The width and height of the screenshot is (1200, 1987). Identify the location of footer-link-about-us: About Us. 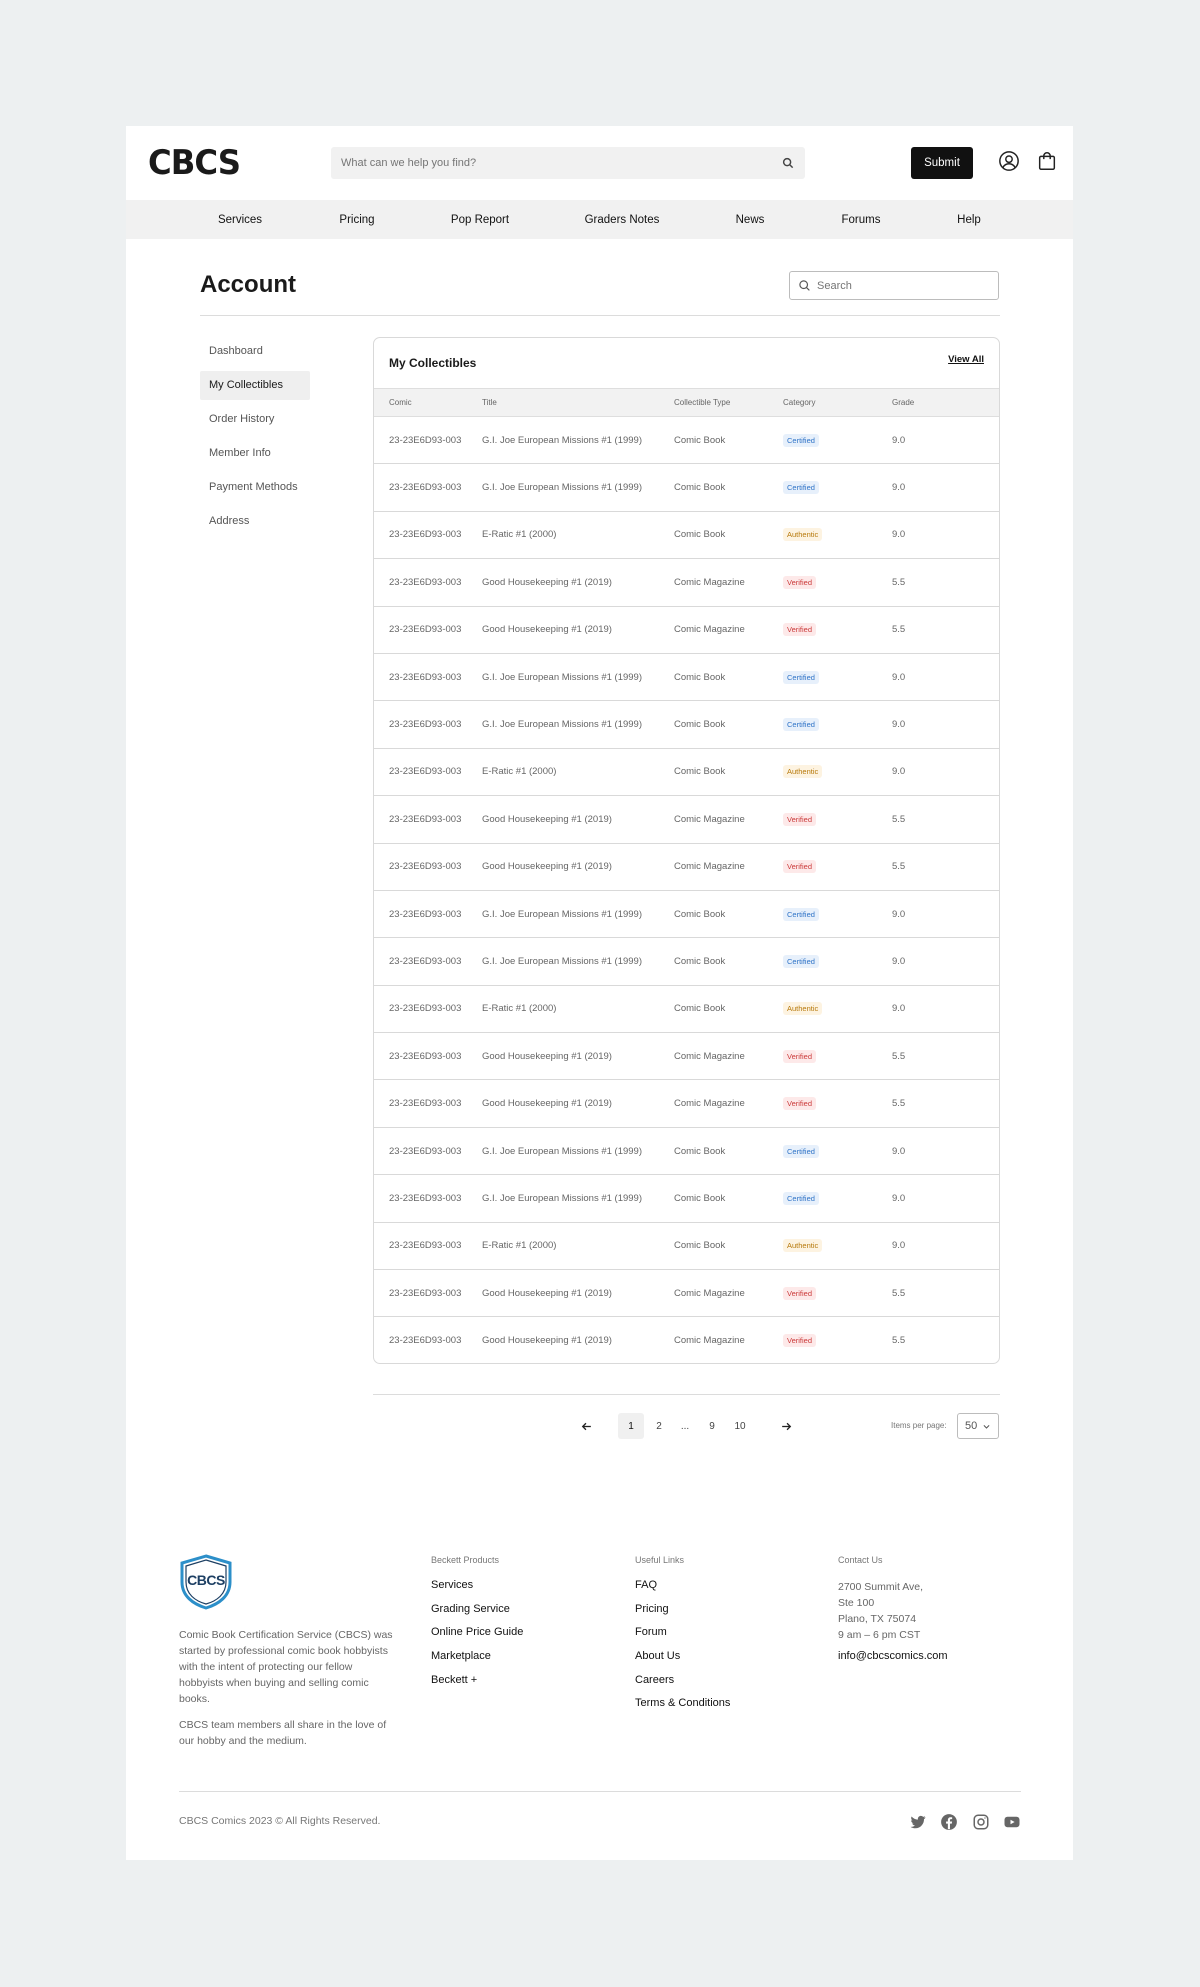
(682, 1662).